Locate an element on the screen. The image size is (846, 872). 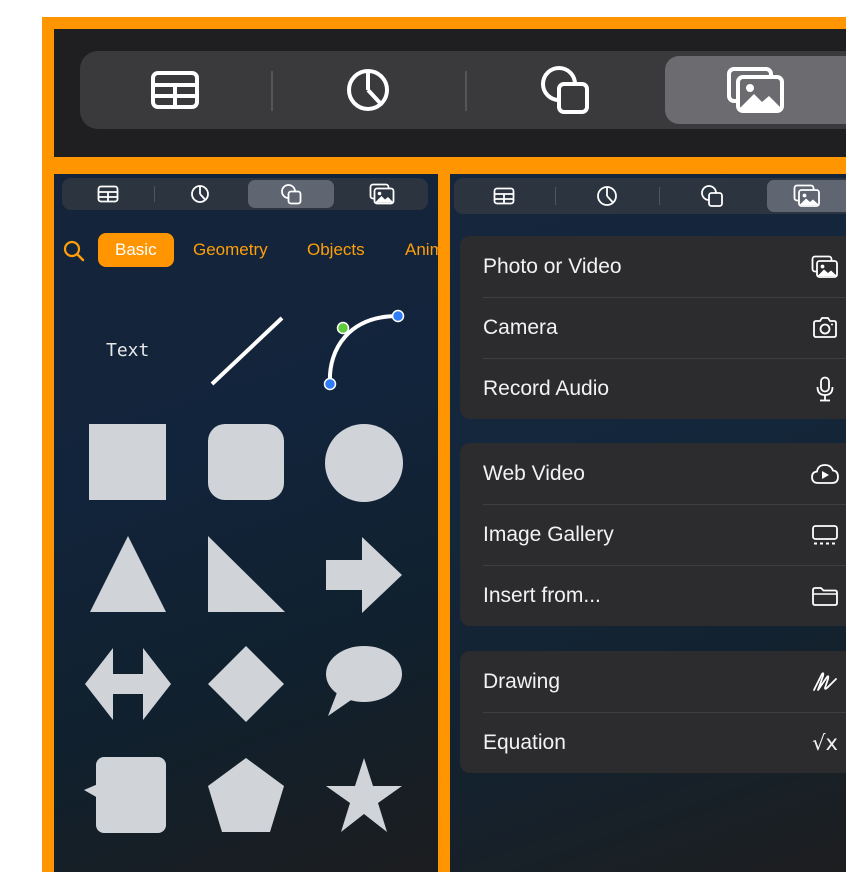
top-tab-chart is located at coordinates (368, 90).